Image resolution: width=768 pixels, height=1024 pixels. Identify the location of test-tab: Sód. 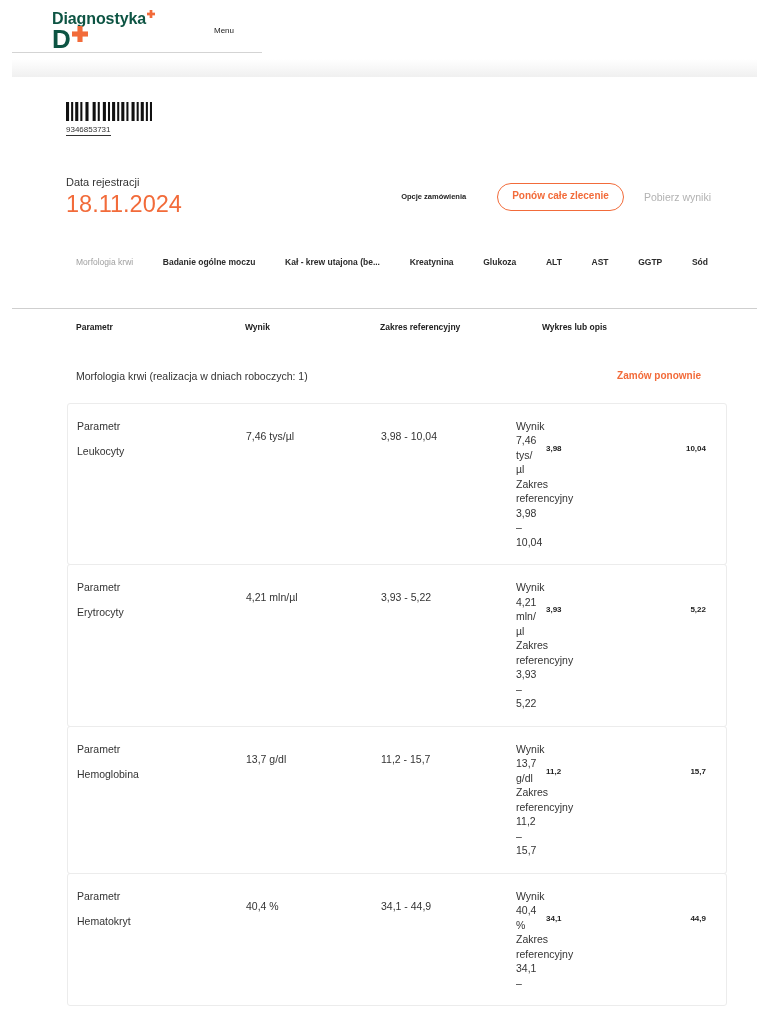
(699, 262).